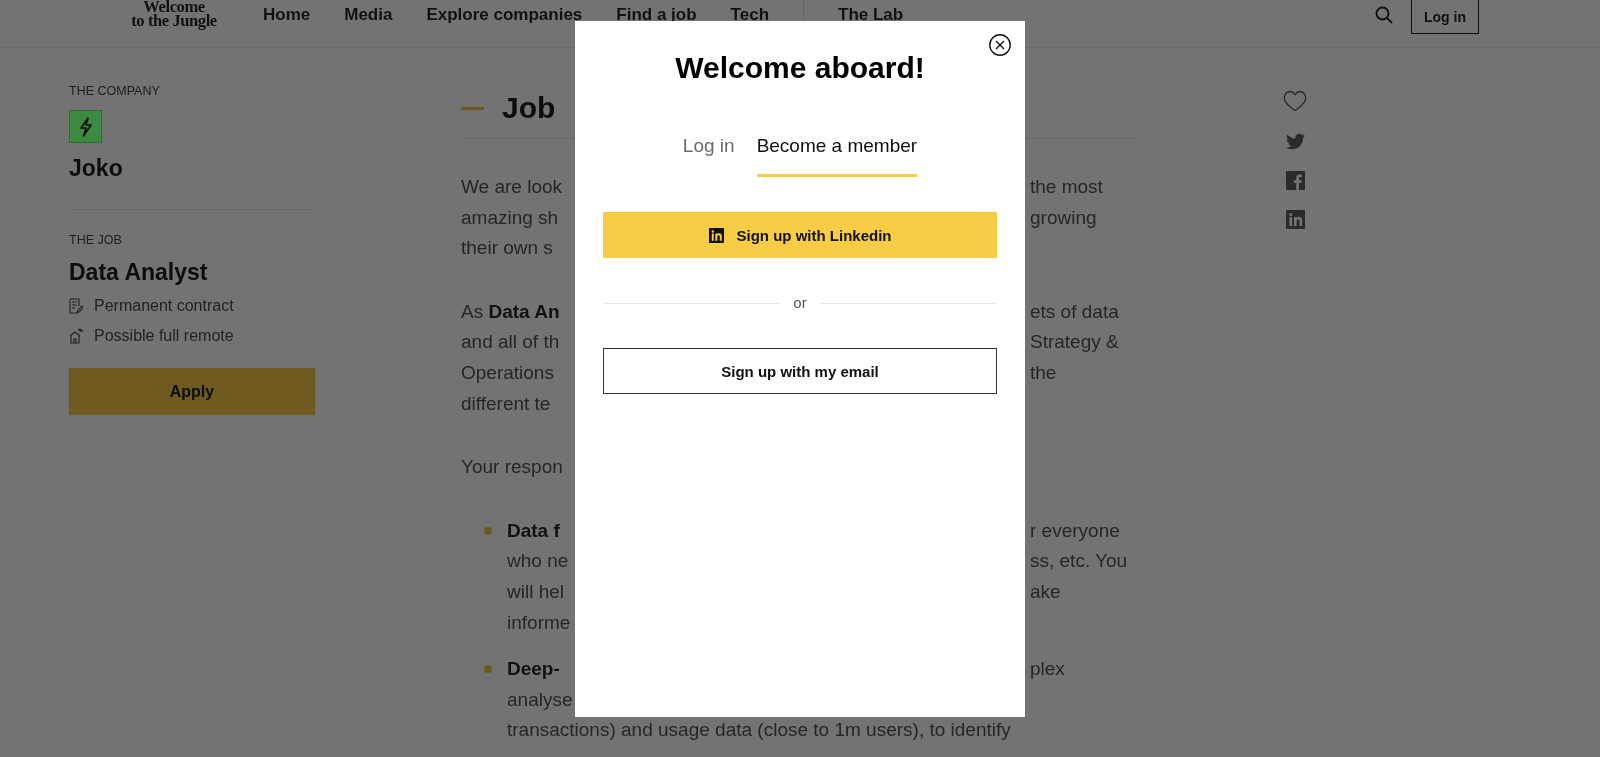  I want to click on body-text: the, so click(1043, 372).